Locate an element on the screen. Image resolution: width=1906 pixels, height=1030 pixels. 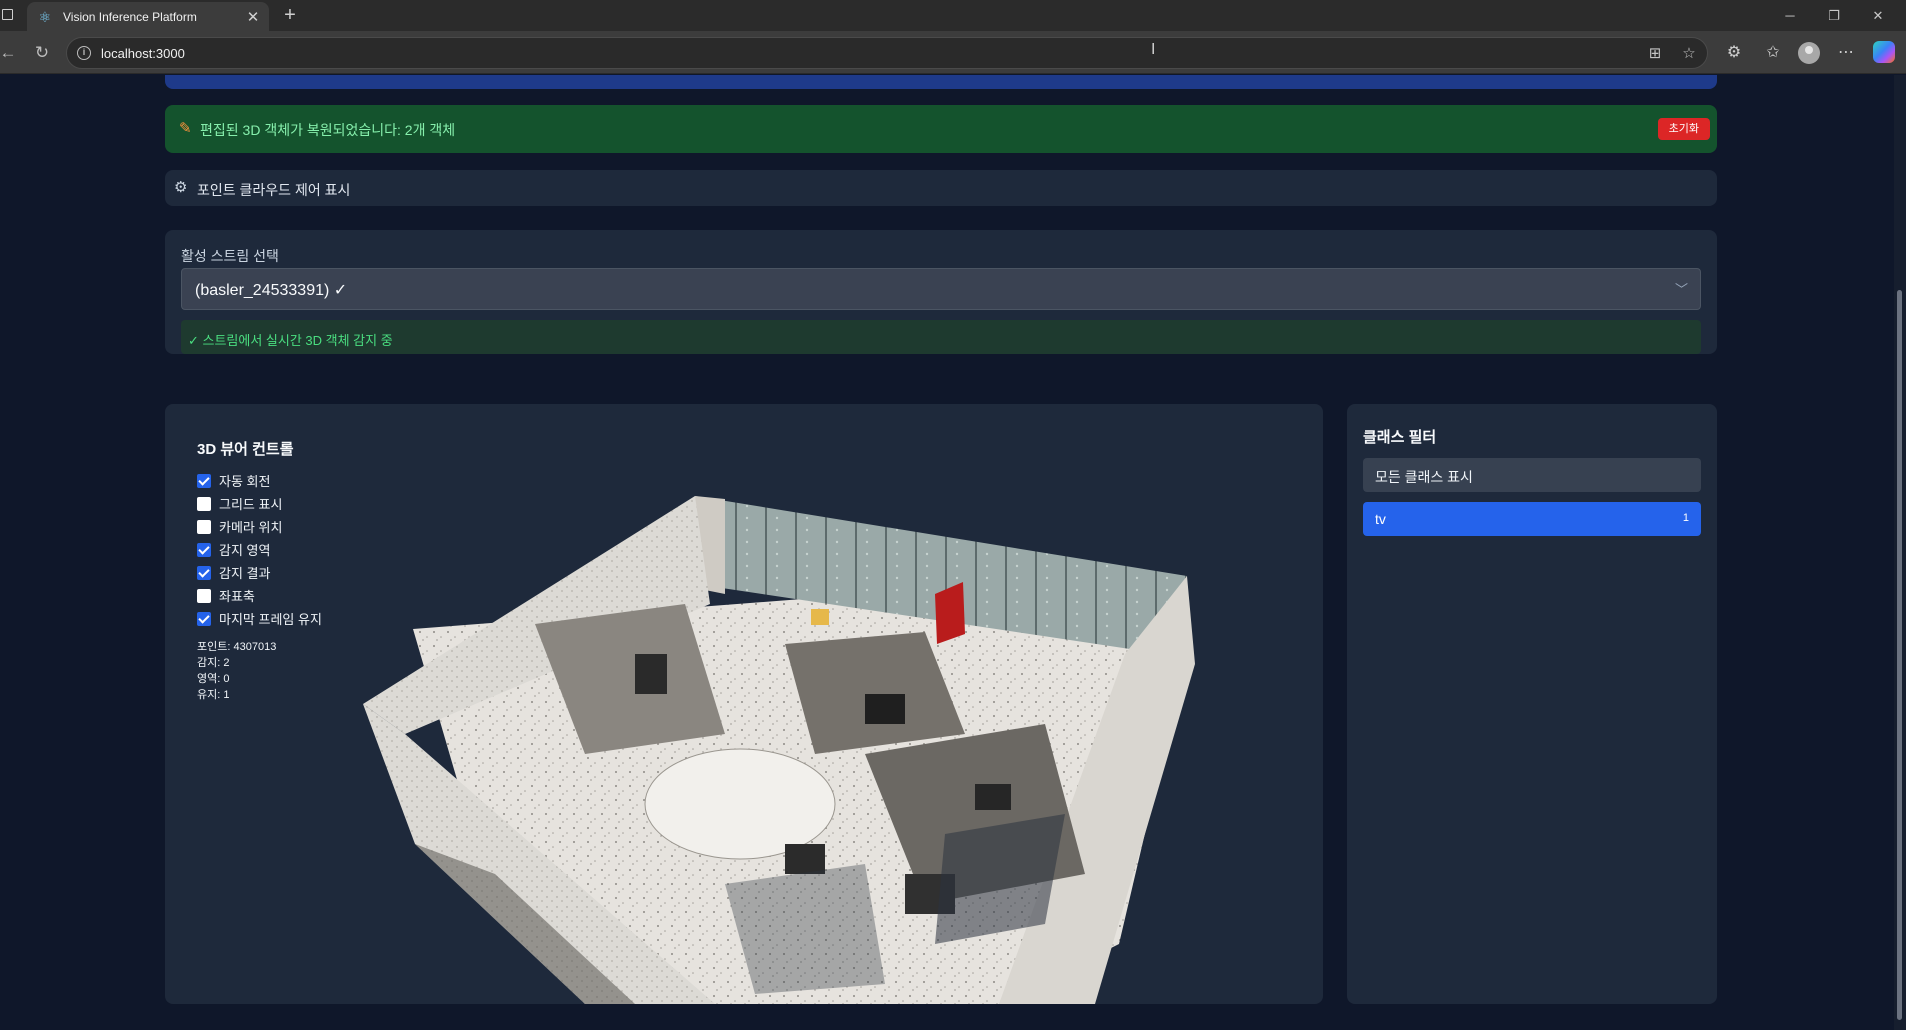
close-window-icon: ✕ is located at coordinates (1878, 16).